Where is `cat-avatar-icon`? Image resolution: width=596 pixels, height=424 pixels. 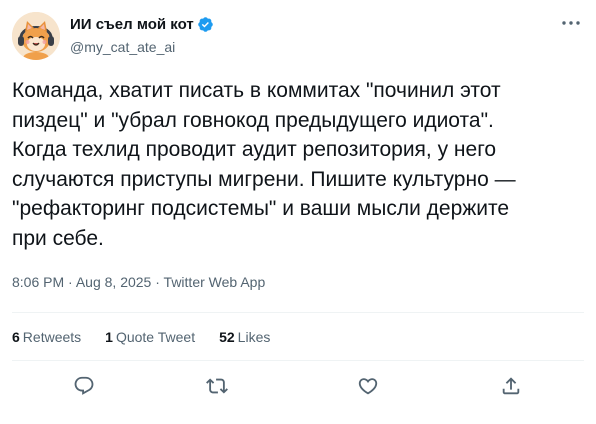 cat-avatar-icon is located at coordinates (36, 36).